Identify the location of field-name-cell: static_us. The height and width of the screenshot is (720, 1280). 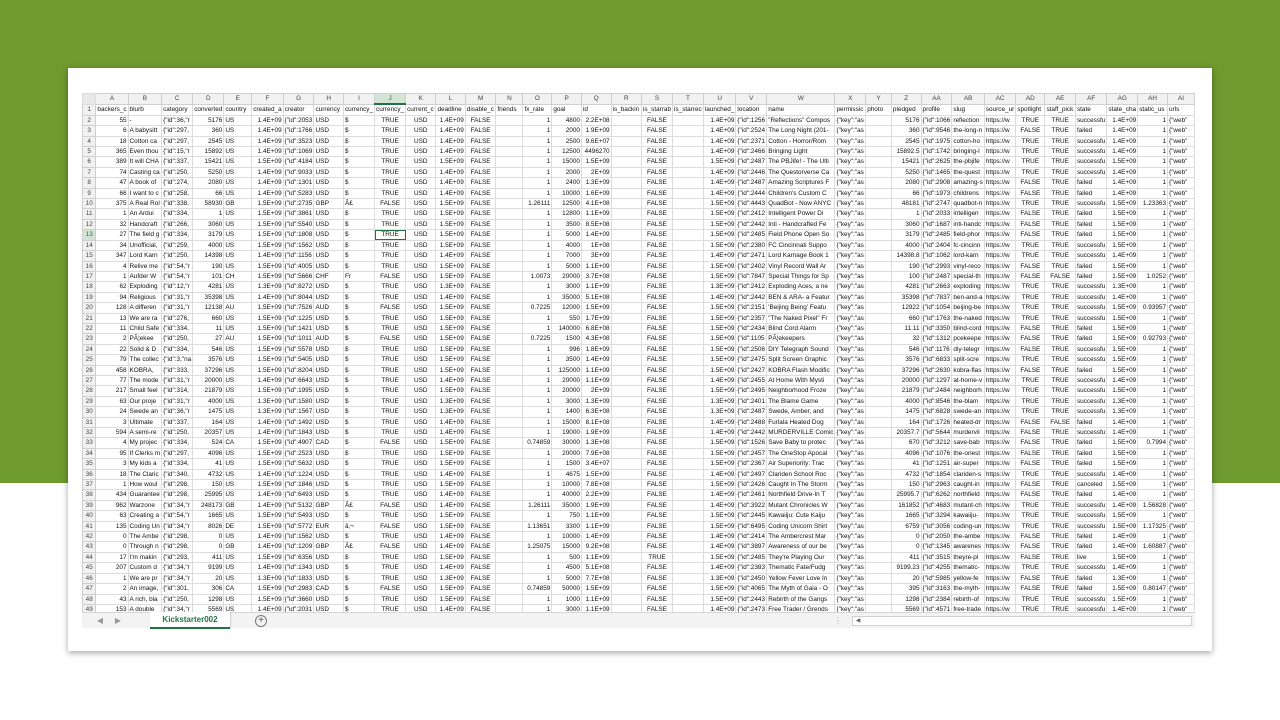
(1153, 109).